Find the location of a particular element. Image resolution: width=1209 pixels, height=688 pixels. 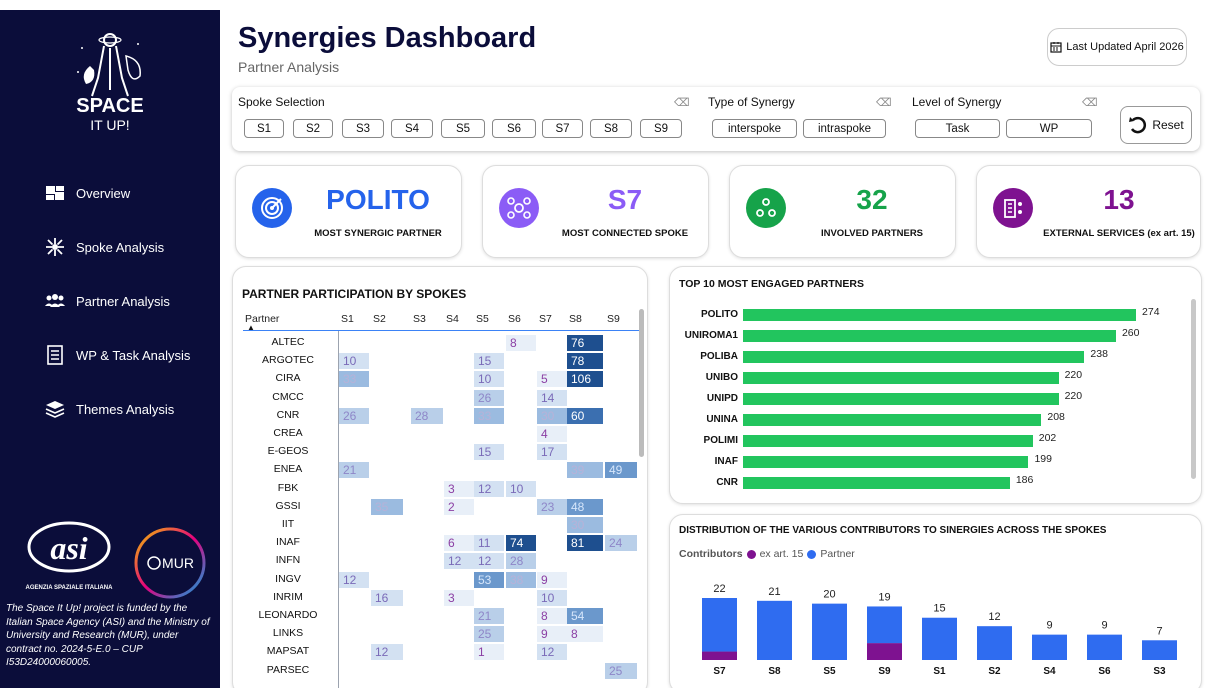

matrix-cell: 15 is located at coordinates (489, 361).